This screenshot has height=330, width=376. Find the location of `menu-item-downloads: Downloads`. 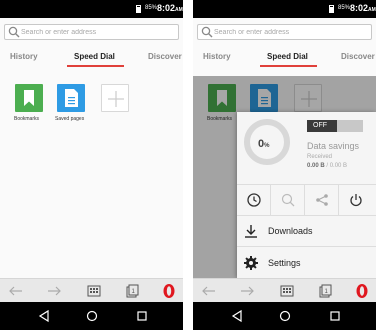

menu-item-downloads: Downloads is located at coordinates (306, 231).